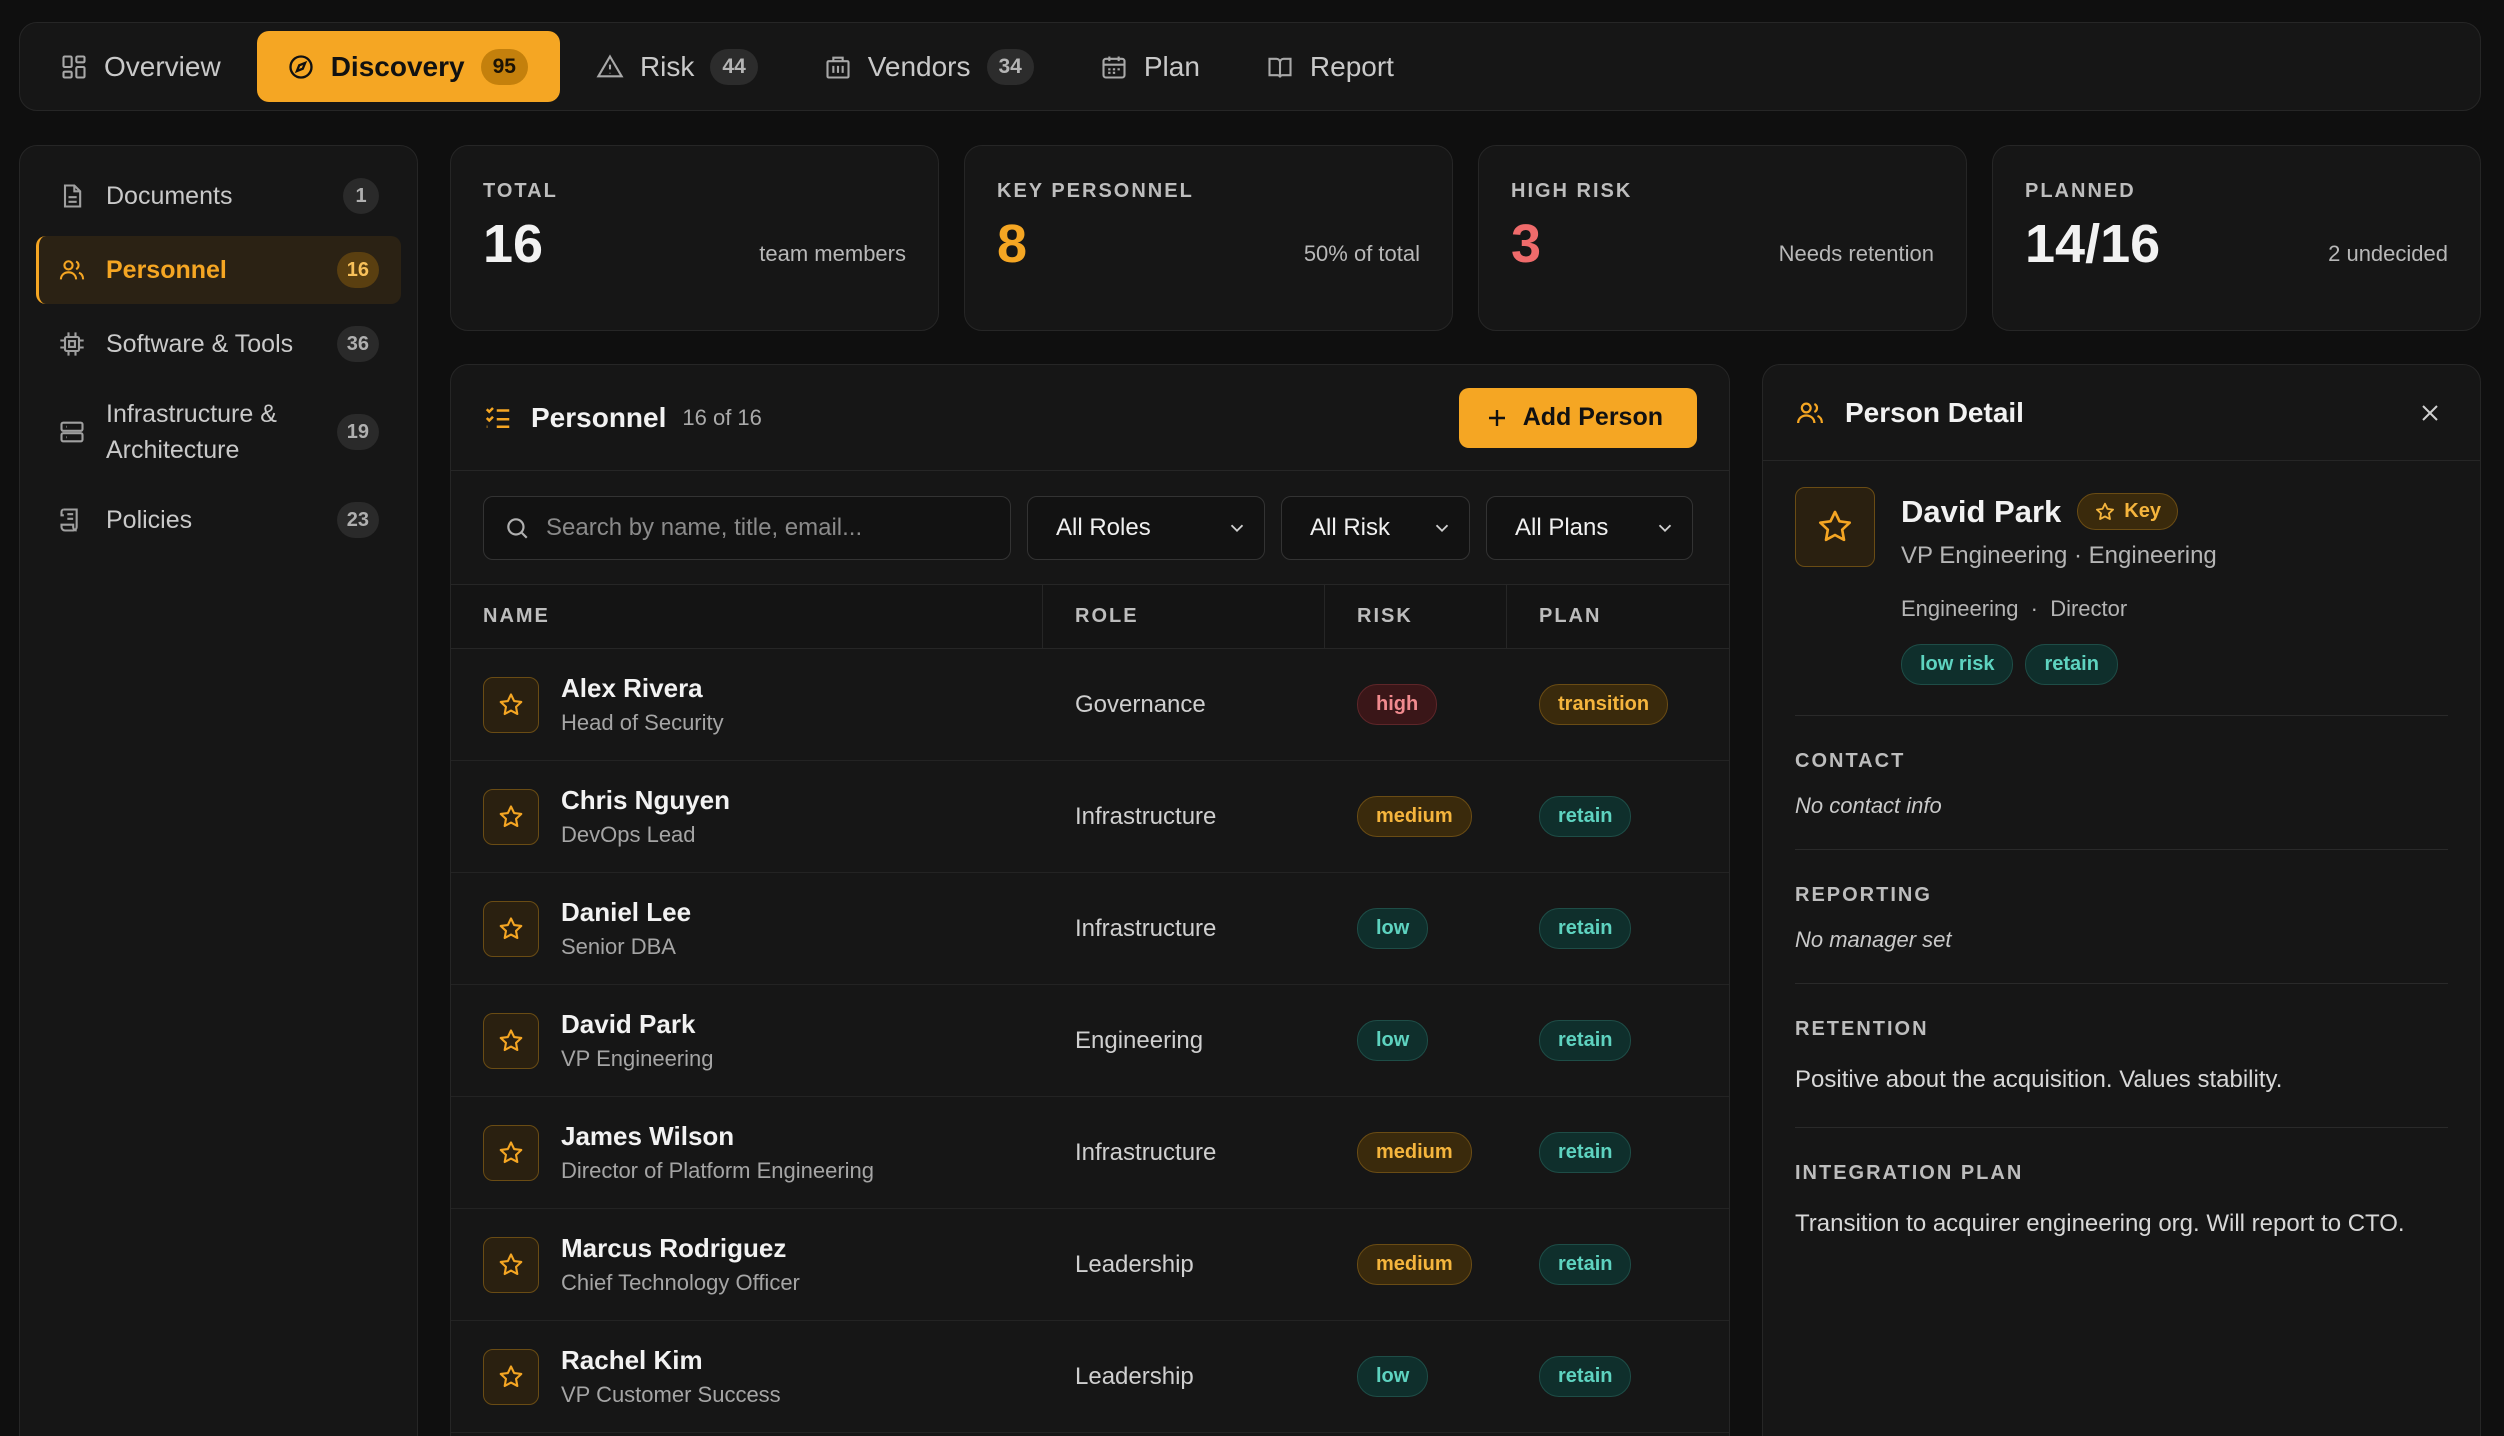 This screenshot has height=1436, width=2504. What do you see at coordinates (1416, 1264) in the screenshot?
I see `risk-cell: medium` at bounding box center [1416, 1264].